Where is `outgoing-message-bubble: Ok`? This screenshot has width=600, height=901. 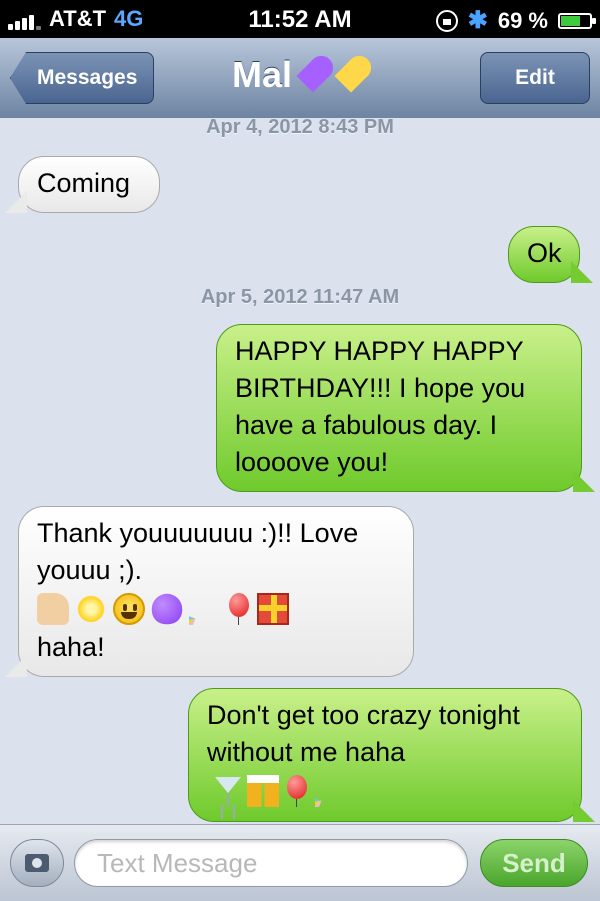 outgoing-message-bubble: Ok is located at coordinates (550, 254).